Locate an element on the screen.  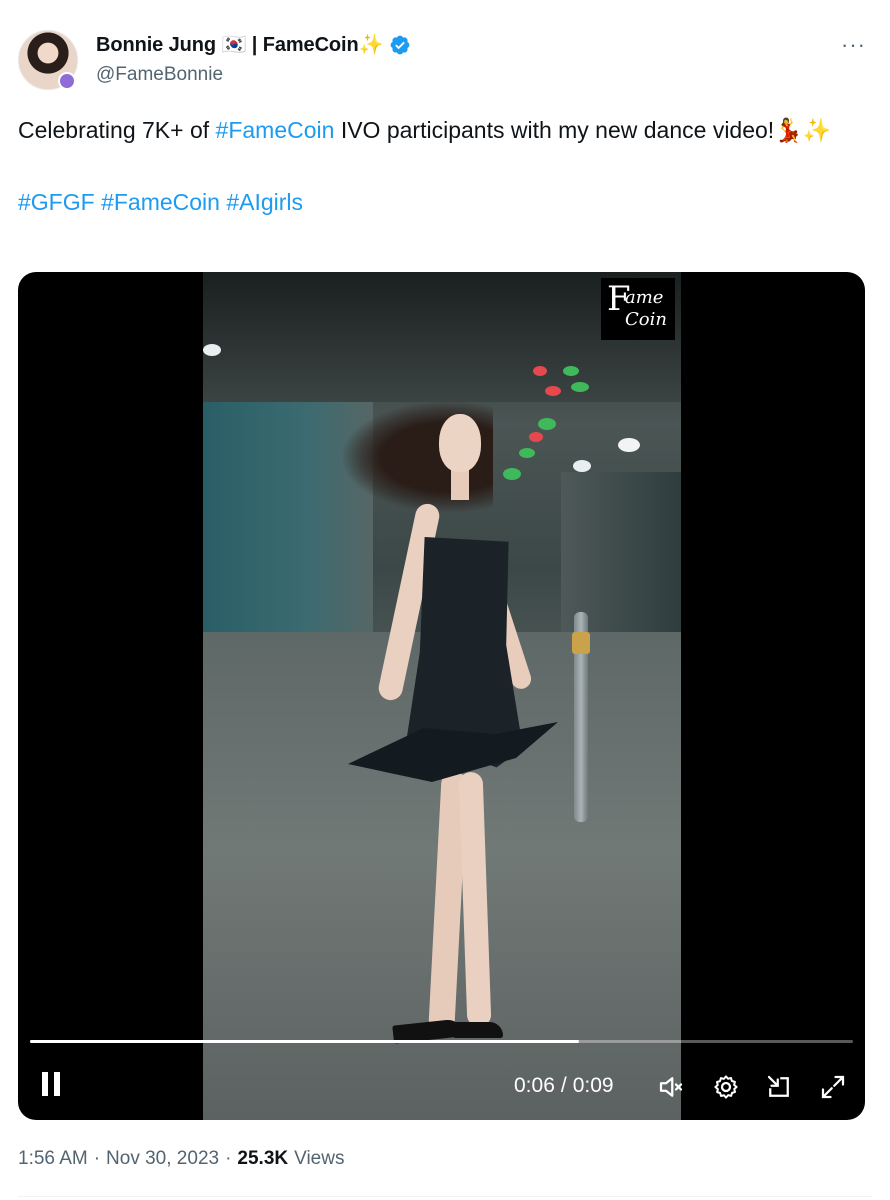
dancer-sparkle-icon: 💃✨ is located at coordinates (803, 130).